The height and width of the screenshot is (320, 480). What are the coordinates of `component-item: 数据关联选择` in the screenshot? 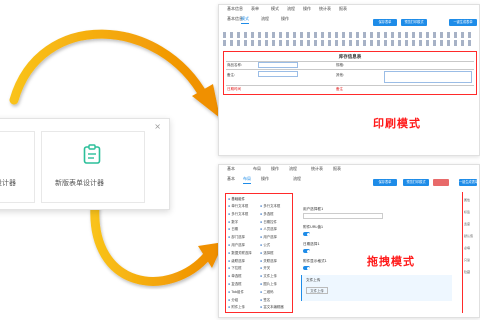 It's located at (239, 252).